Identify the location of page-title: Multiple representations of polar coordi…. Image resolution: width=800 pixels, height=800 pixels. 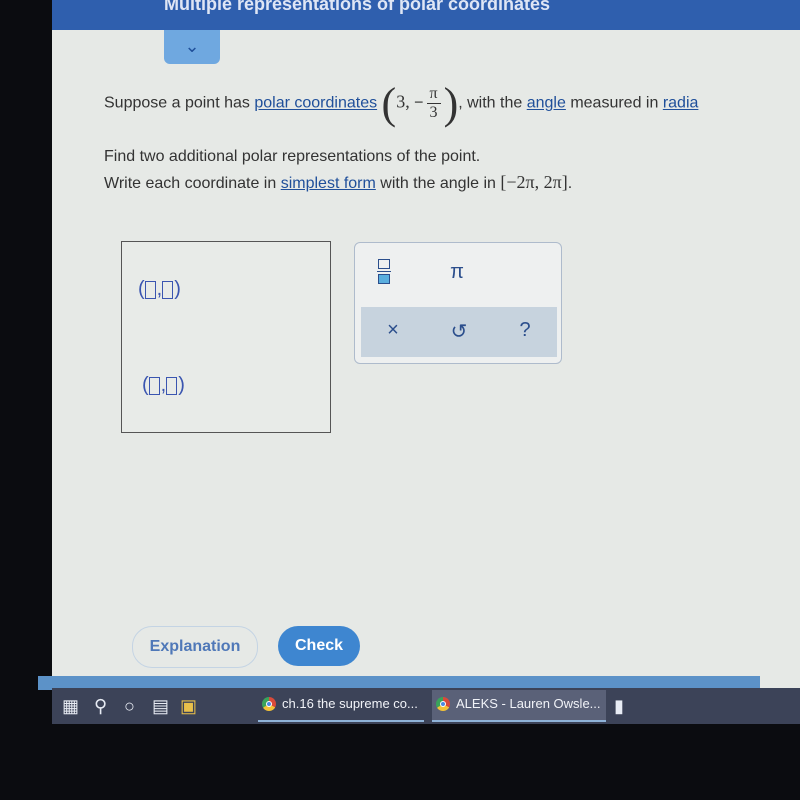
(357, 7).